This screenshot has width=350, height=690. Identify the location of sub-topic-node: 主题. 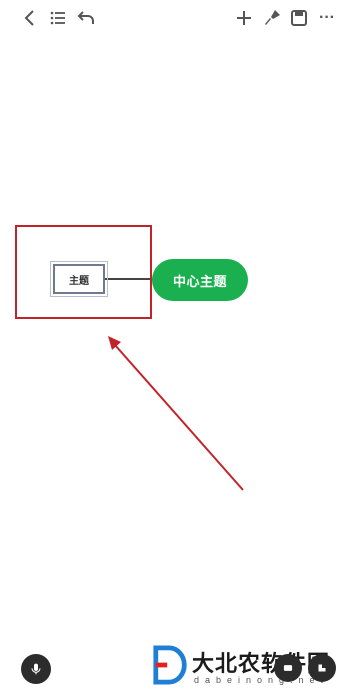
(79, 279).